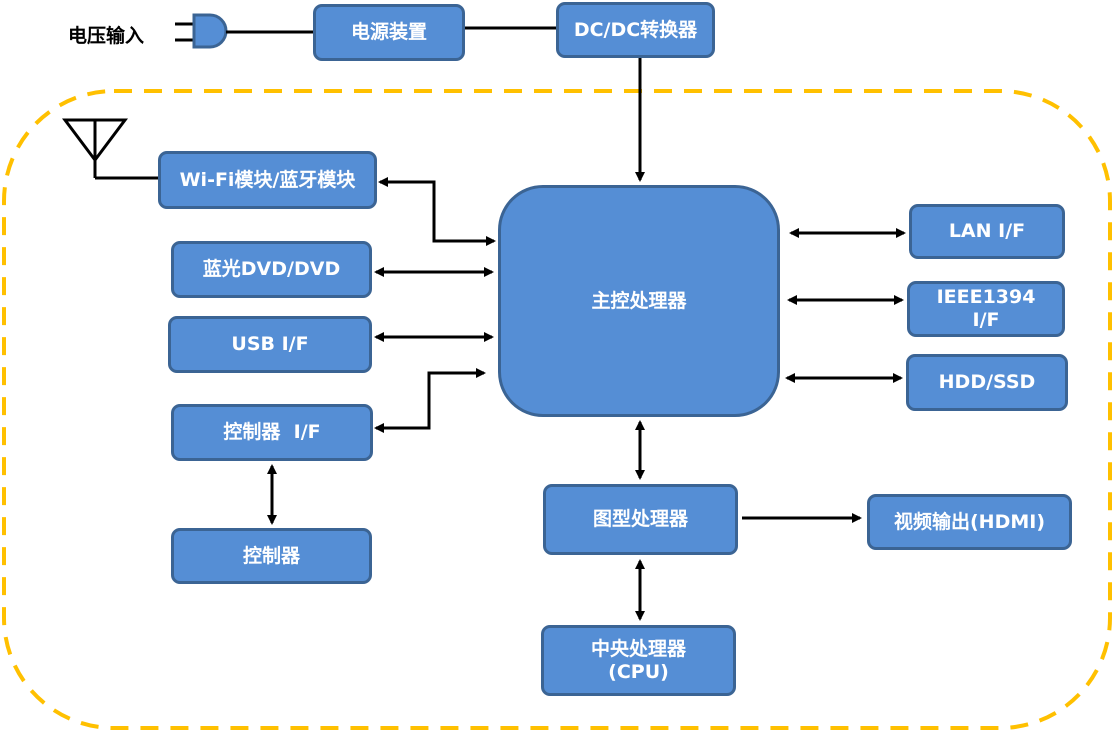  What do you see at coordinates (987, 231) in the screenshot?
I see `lan-if-block: LAN I/F` at bounding box center [987, 231].